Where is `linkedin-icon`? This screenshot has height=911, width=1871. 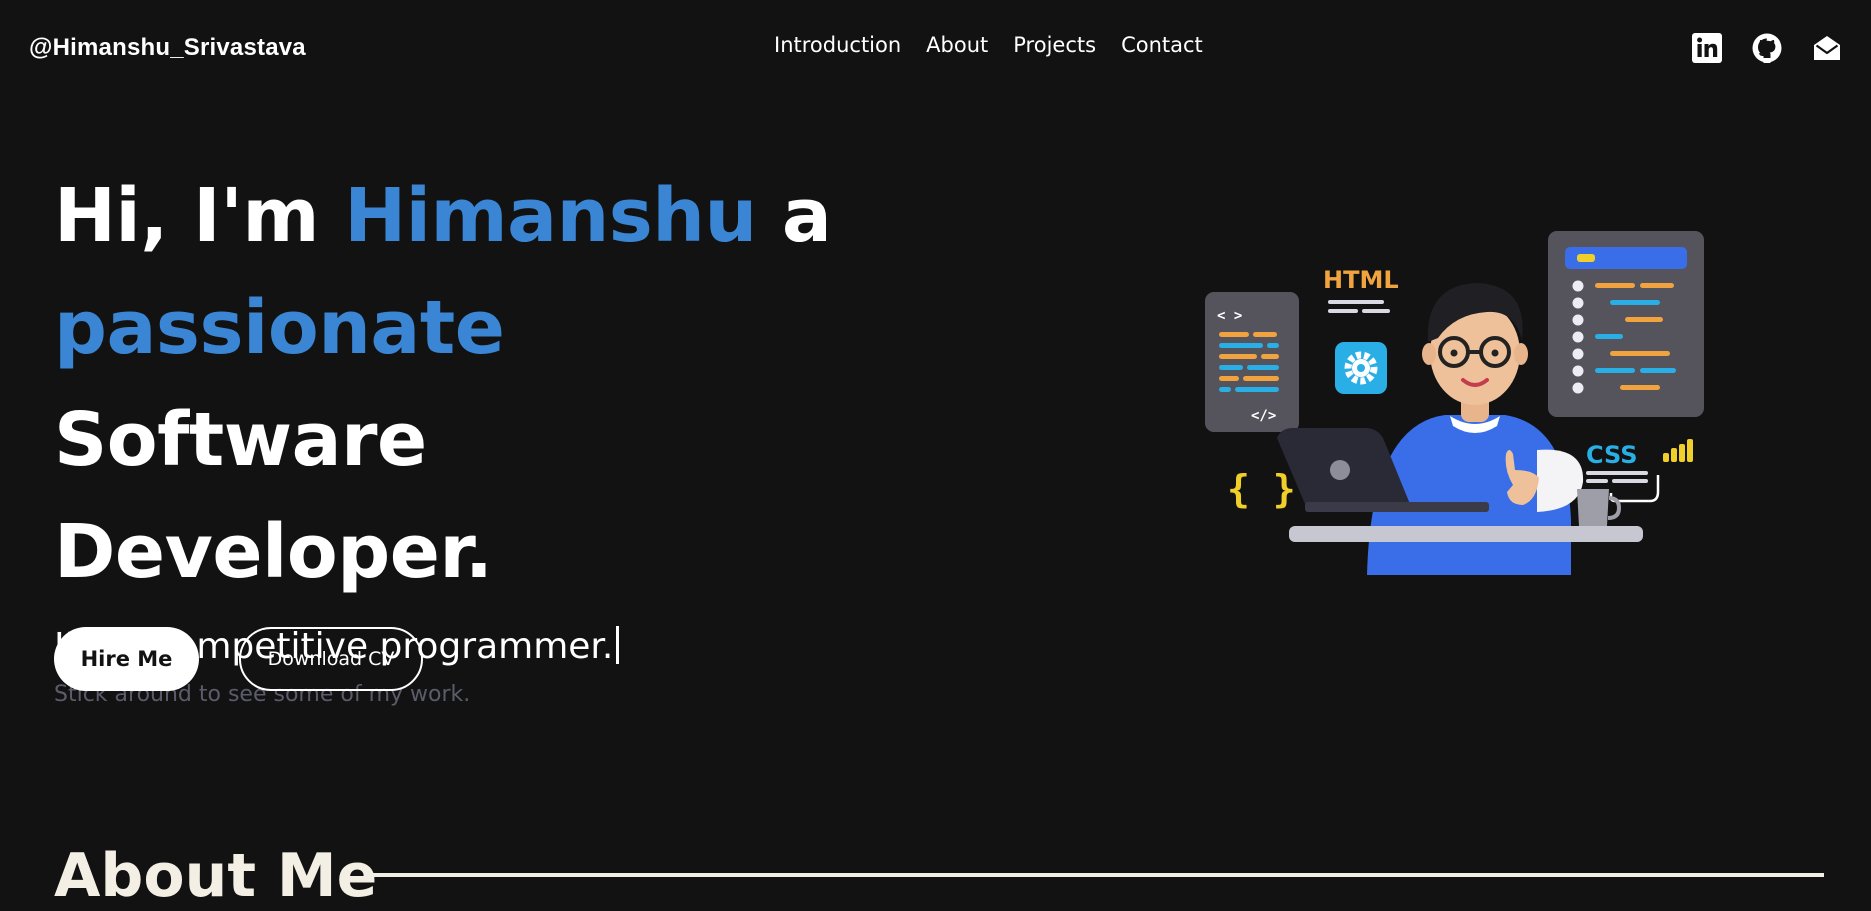 linkedin-icon is located at coordinates (1707, 48).